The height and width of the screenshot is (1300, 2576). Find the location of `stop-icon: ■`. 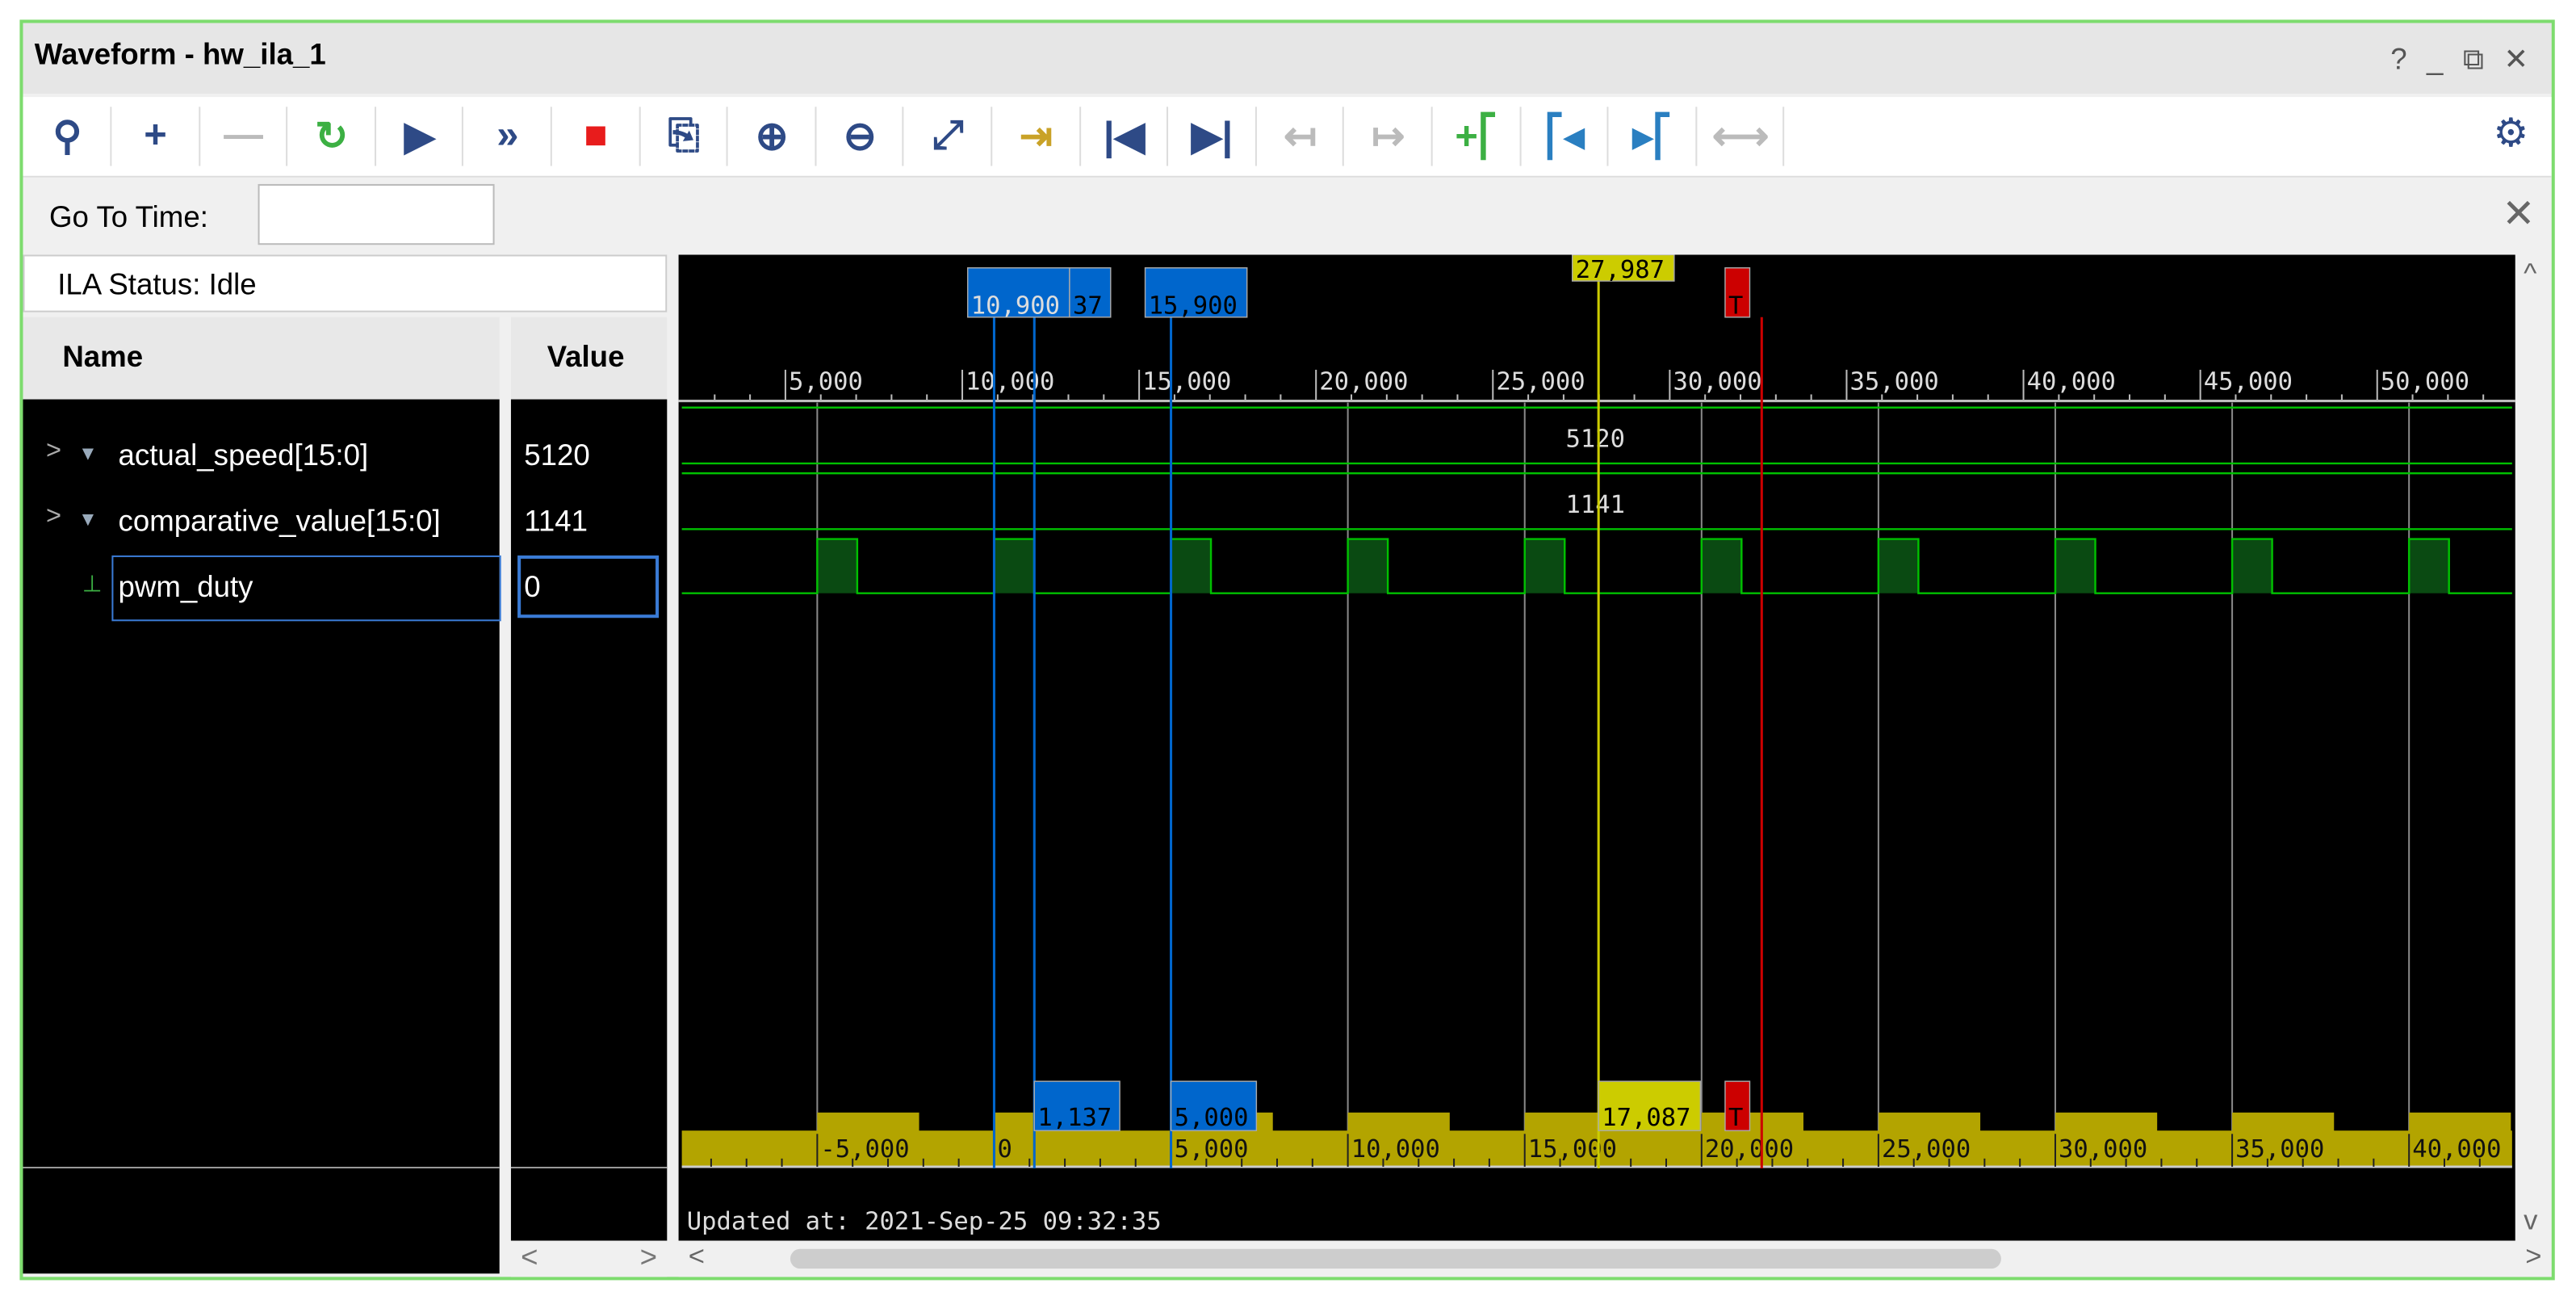

stop-icon: ■ is located at coordinates (595, 136).